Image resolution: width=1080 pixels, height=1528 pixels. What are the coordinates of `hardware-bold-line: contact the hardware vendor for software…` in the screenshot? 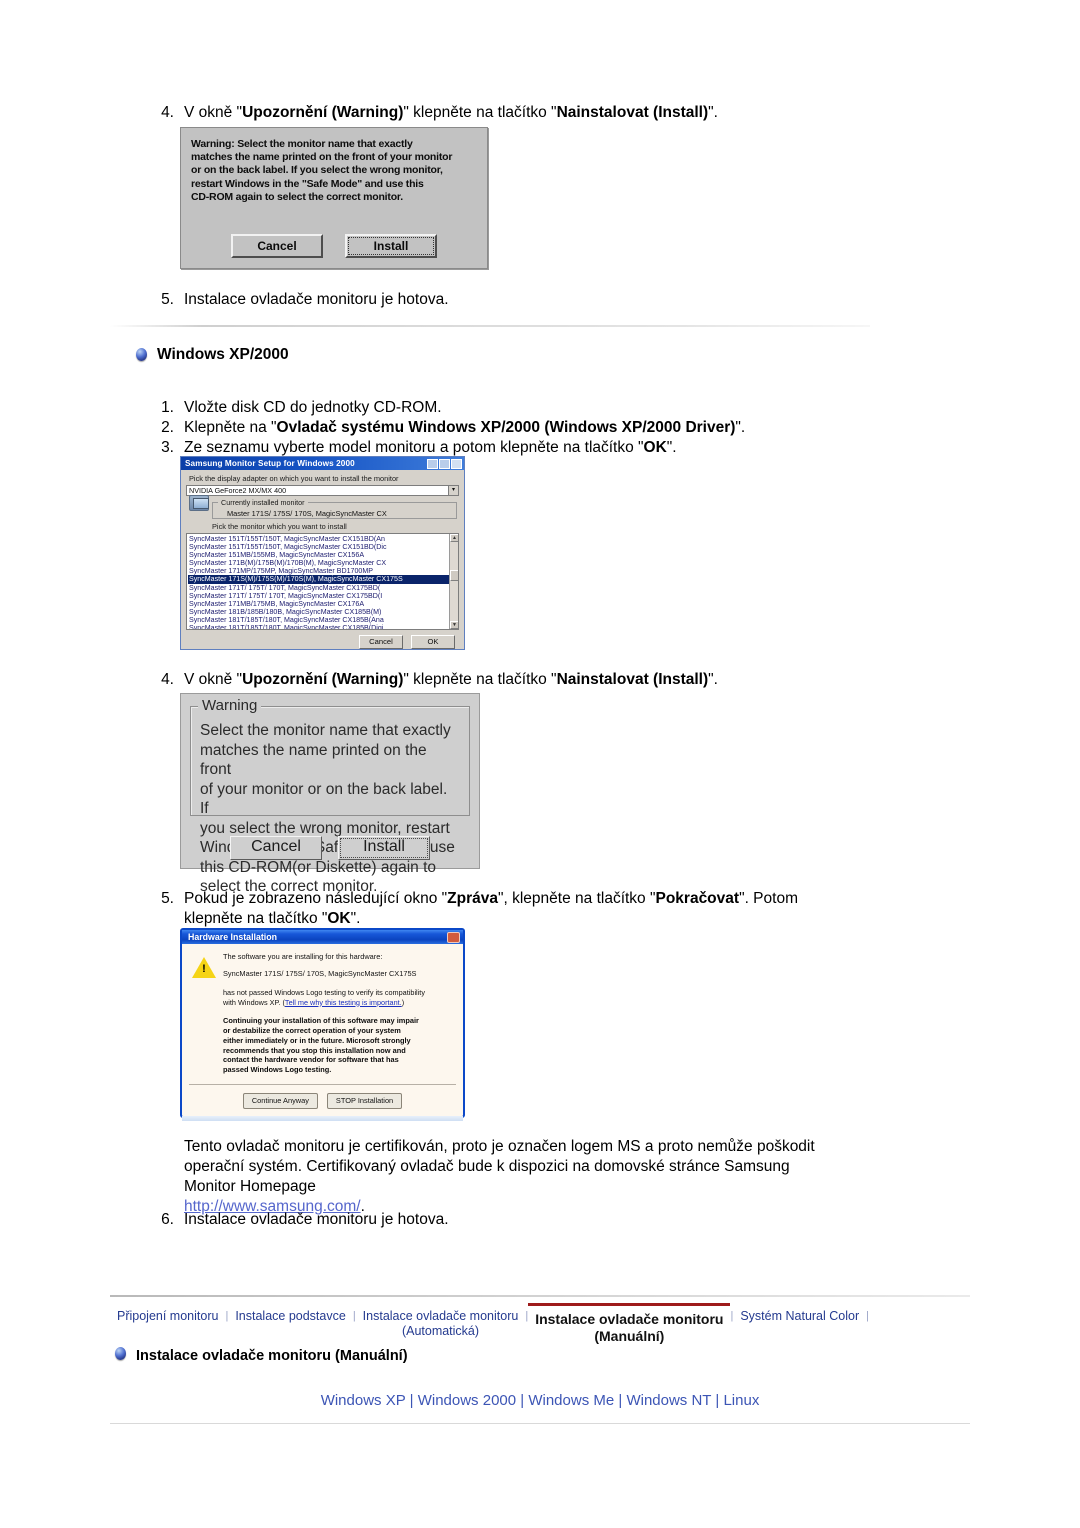 It's located at (311, 1060).